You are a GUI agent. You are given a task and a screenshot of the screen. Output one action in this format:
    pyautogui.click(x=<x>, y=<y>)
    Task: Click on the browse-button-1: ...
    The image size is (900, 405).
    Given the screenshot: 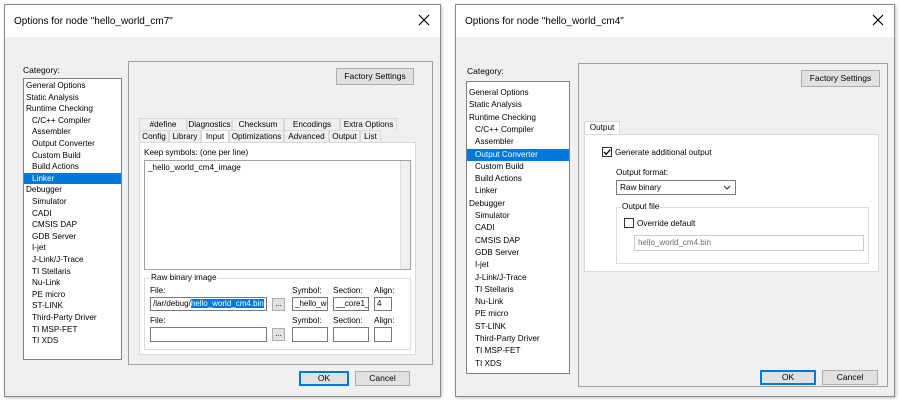 What is the action you would take?
    pyautogui.click(x=278, y=304)
    